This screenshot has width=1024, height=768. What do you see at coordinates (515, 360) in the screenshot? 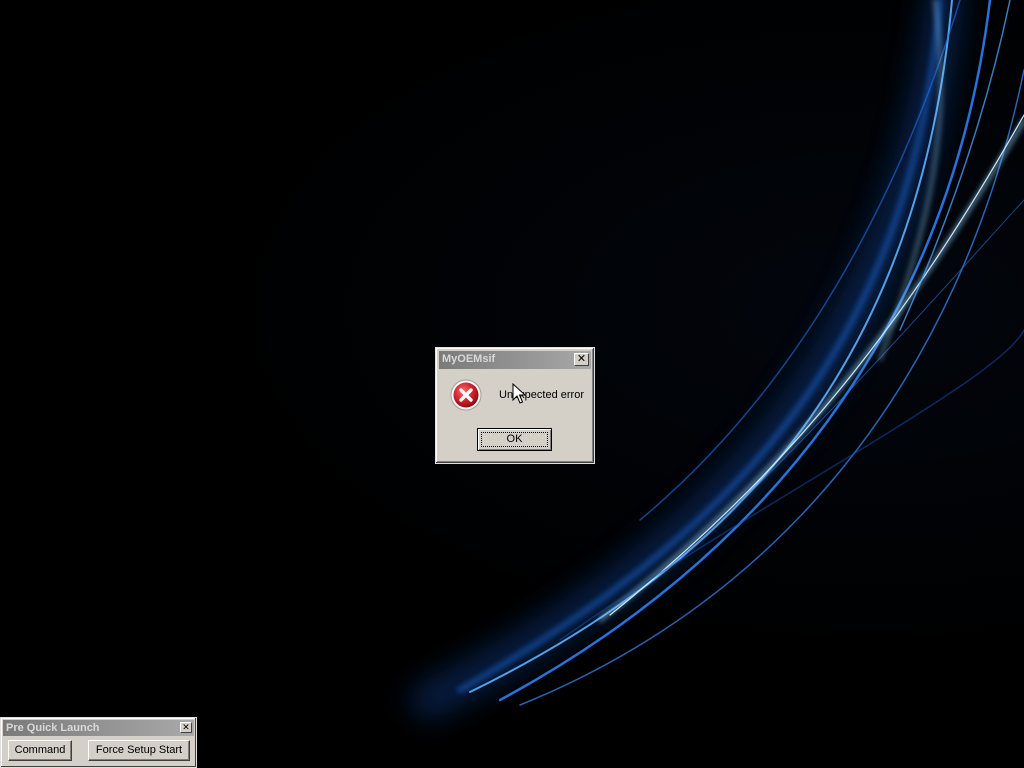
I see `dialog-titlebar: MyOEMsif ✕` at bounding box center [515, 360].